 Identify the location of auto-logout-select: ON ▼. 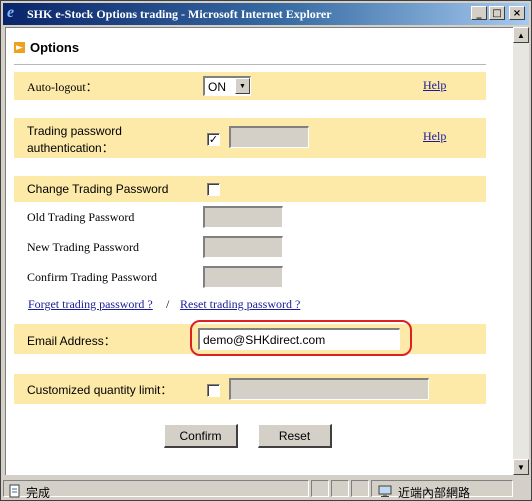
(227, 86).